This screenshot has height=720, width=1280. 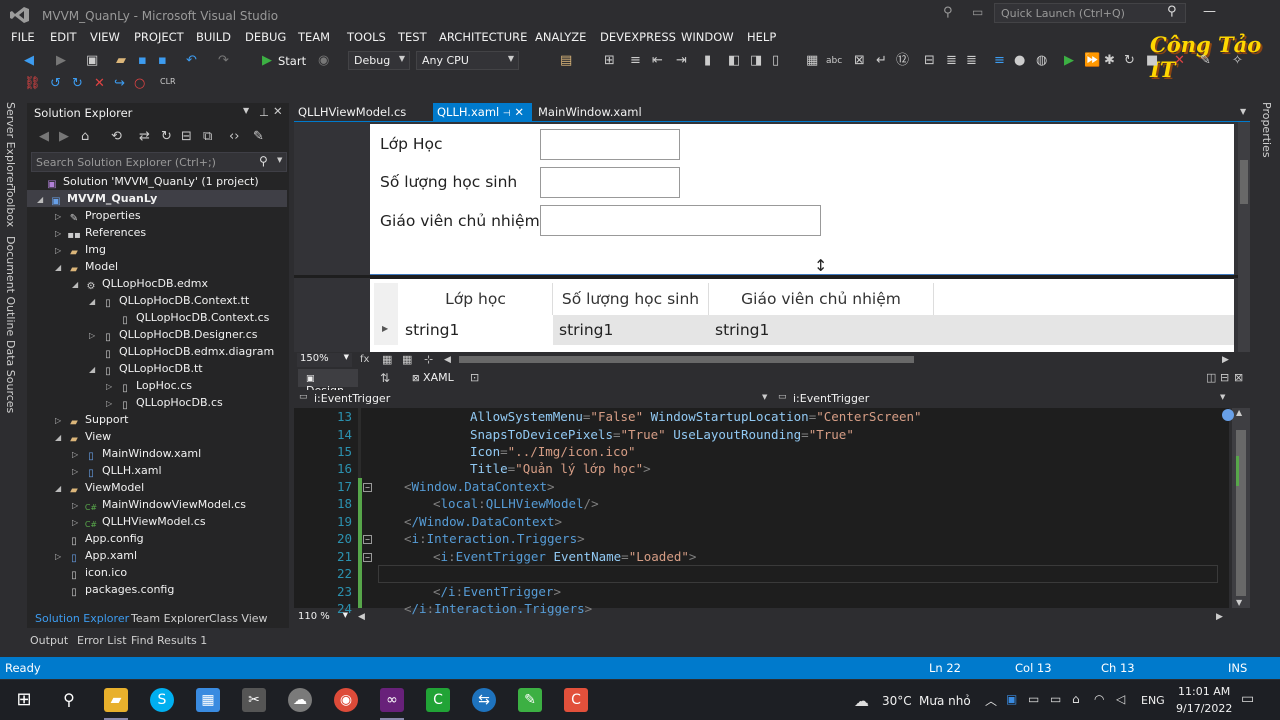 What do you see at coordinates (142, 61) in the screenshot?
I see `save-icon: ▪` at bounding box center [142, 61].